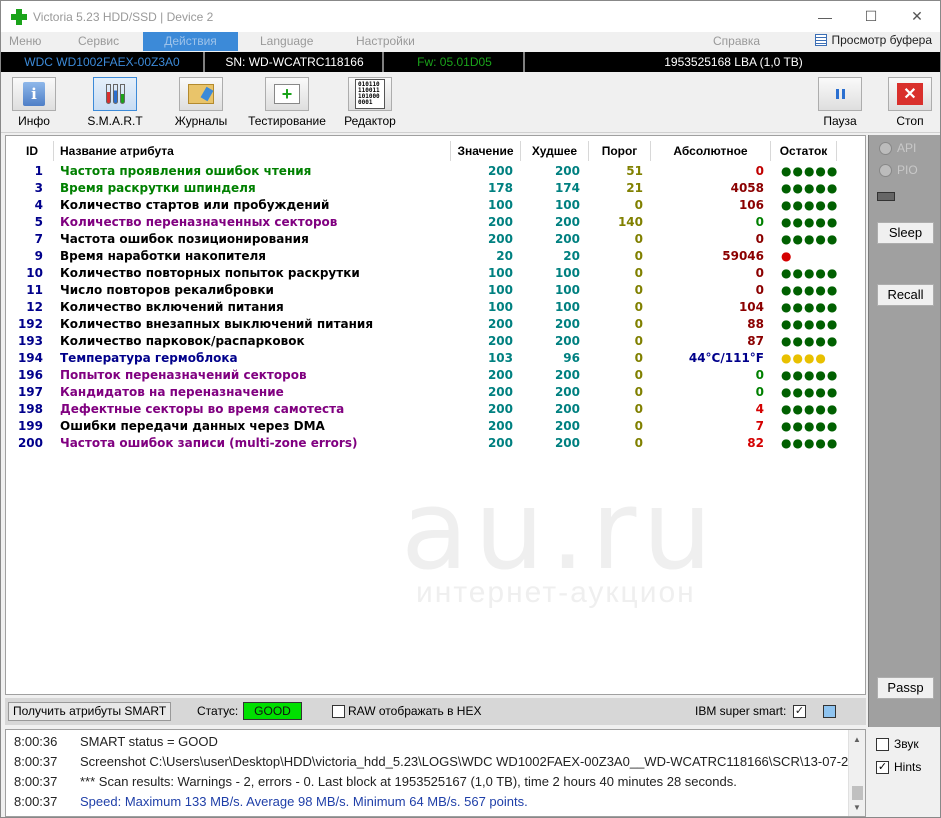  Describe the element at coordinates (115, 104) in the screenshot. I see `smart-button: S.M.A.R.T` at that location.